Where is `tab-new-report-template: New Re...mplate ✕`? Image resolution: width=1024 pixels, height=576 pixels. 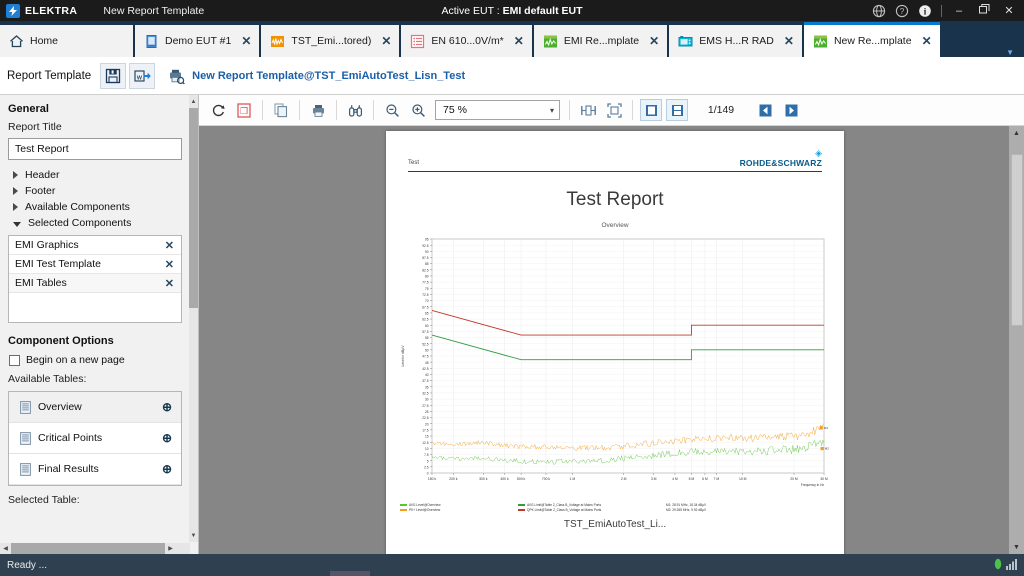
tab-new-report-template: New Re...mplate ✕ is located at coordinates (871, 39).